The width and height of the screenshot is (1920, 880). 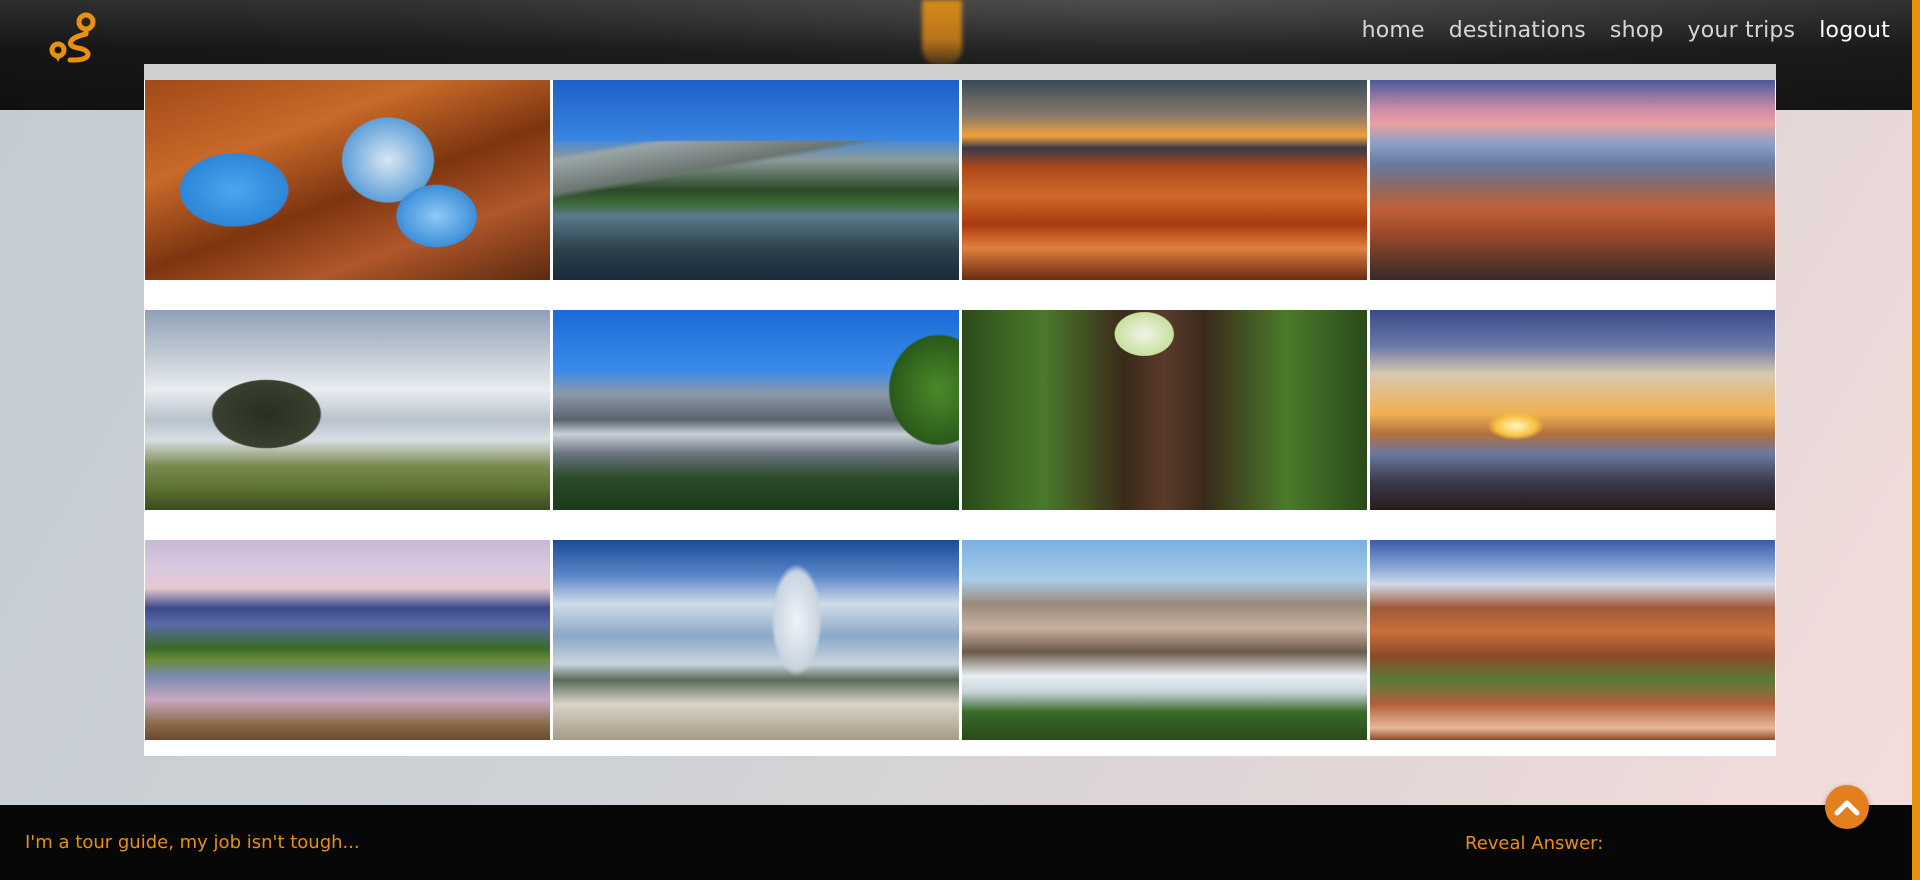 I want to click on nav-logout: logout, so click(x=1854, y=30).